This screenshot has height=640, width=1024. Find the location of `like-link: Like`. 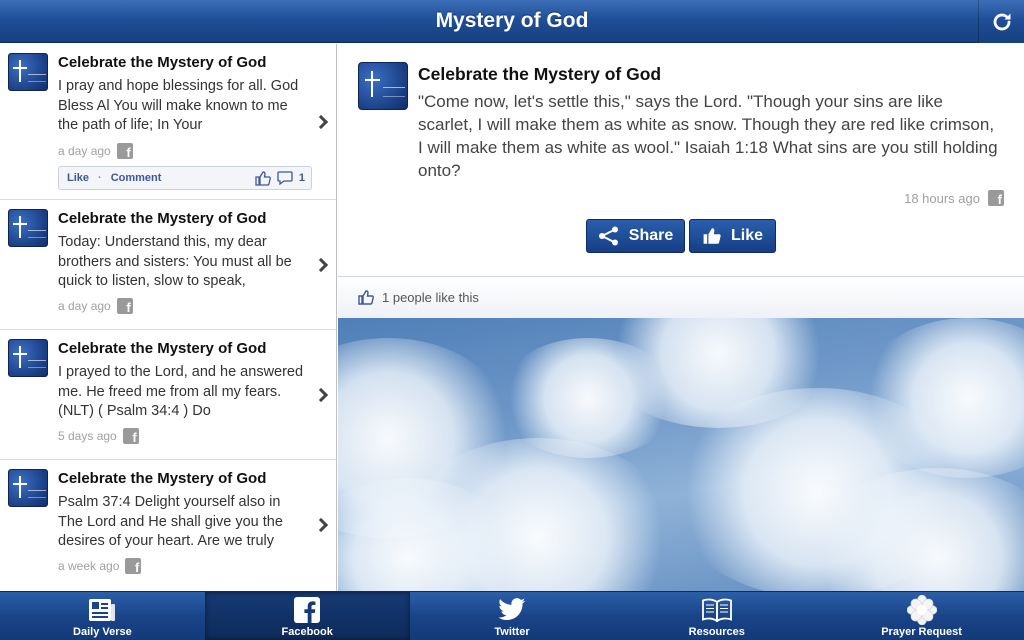

like-link: Like is located at coordinates (78, 178).